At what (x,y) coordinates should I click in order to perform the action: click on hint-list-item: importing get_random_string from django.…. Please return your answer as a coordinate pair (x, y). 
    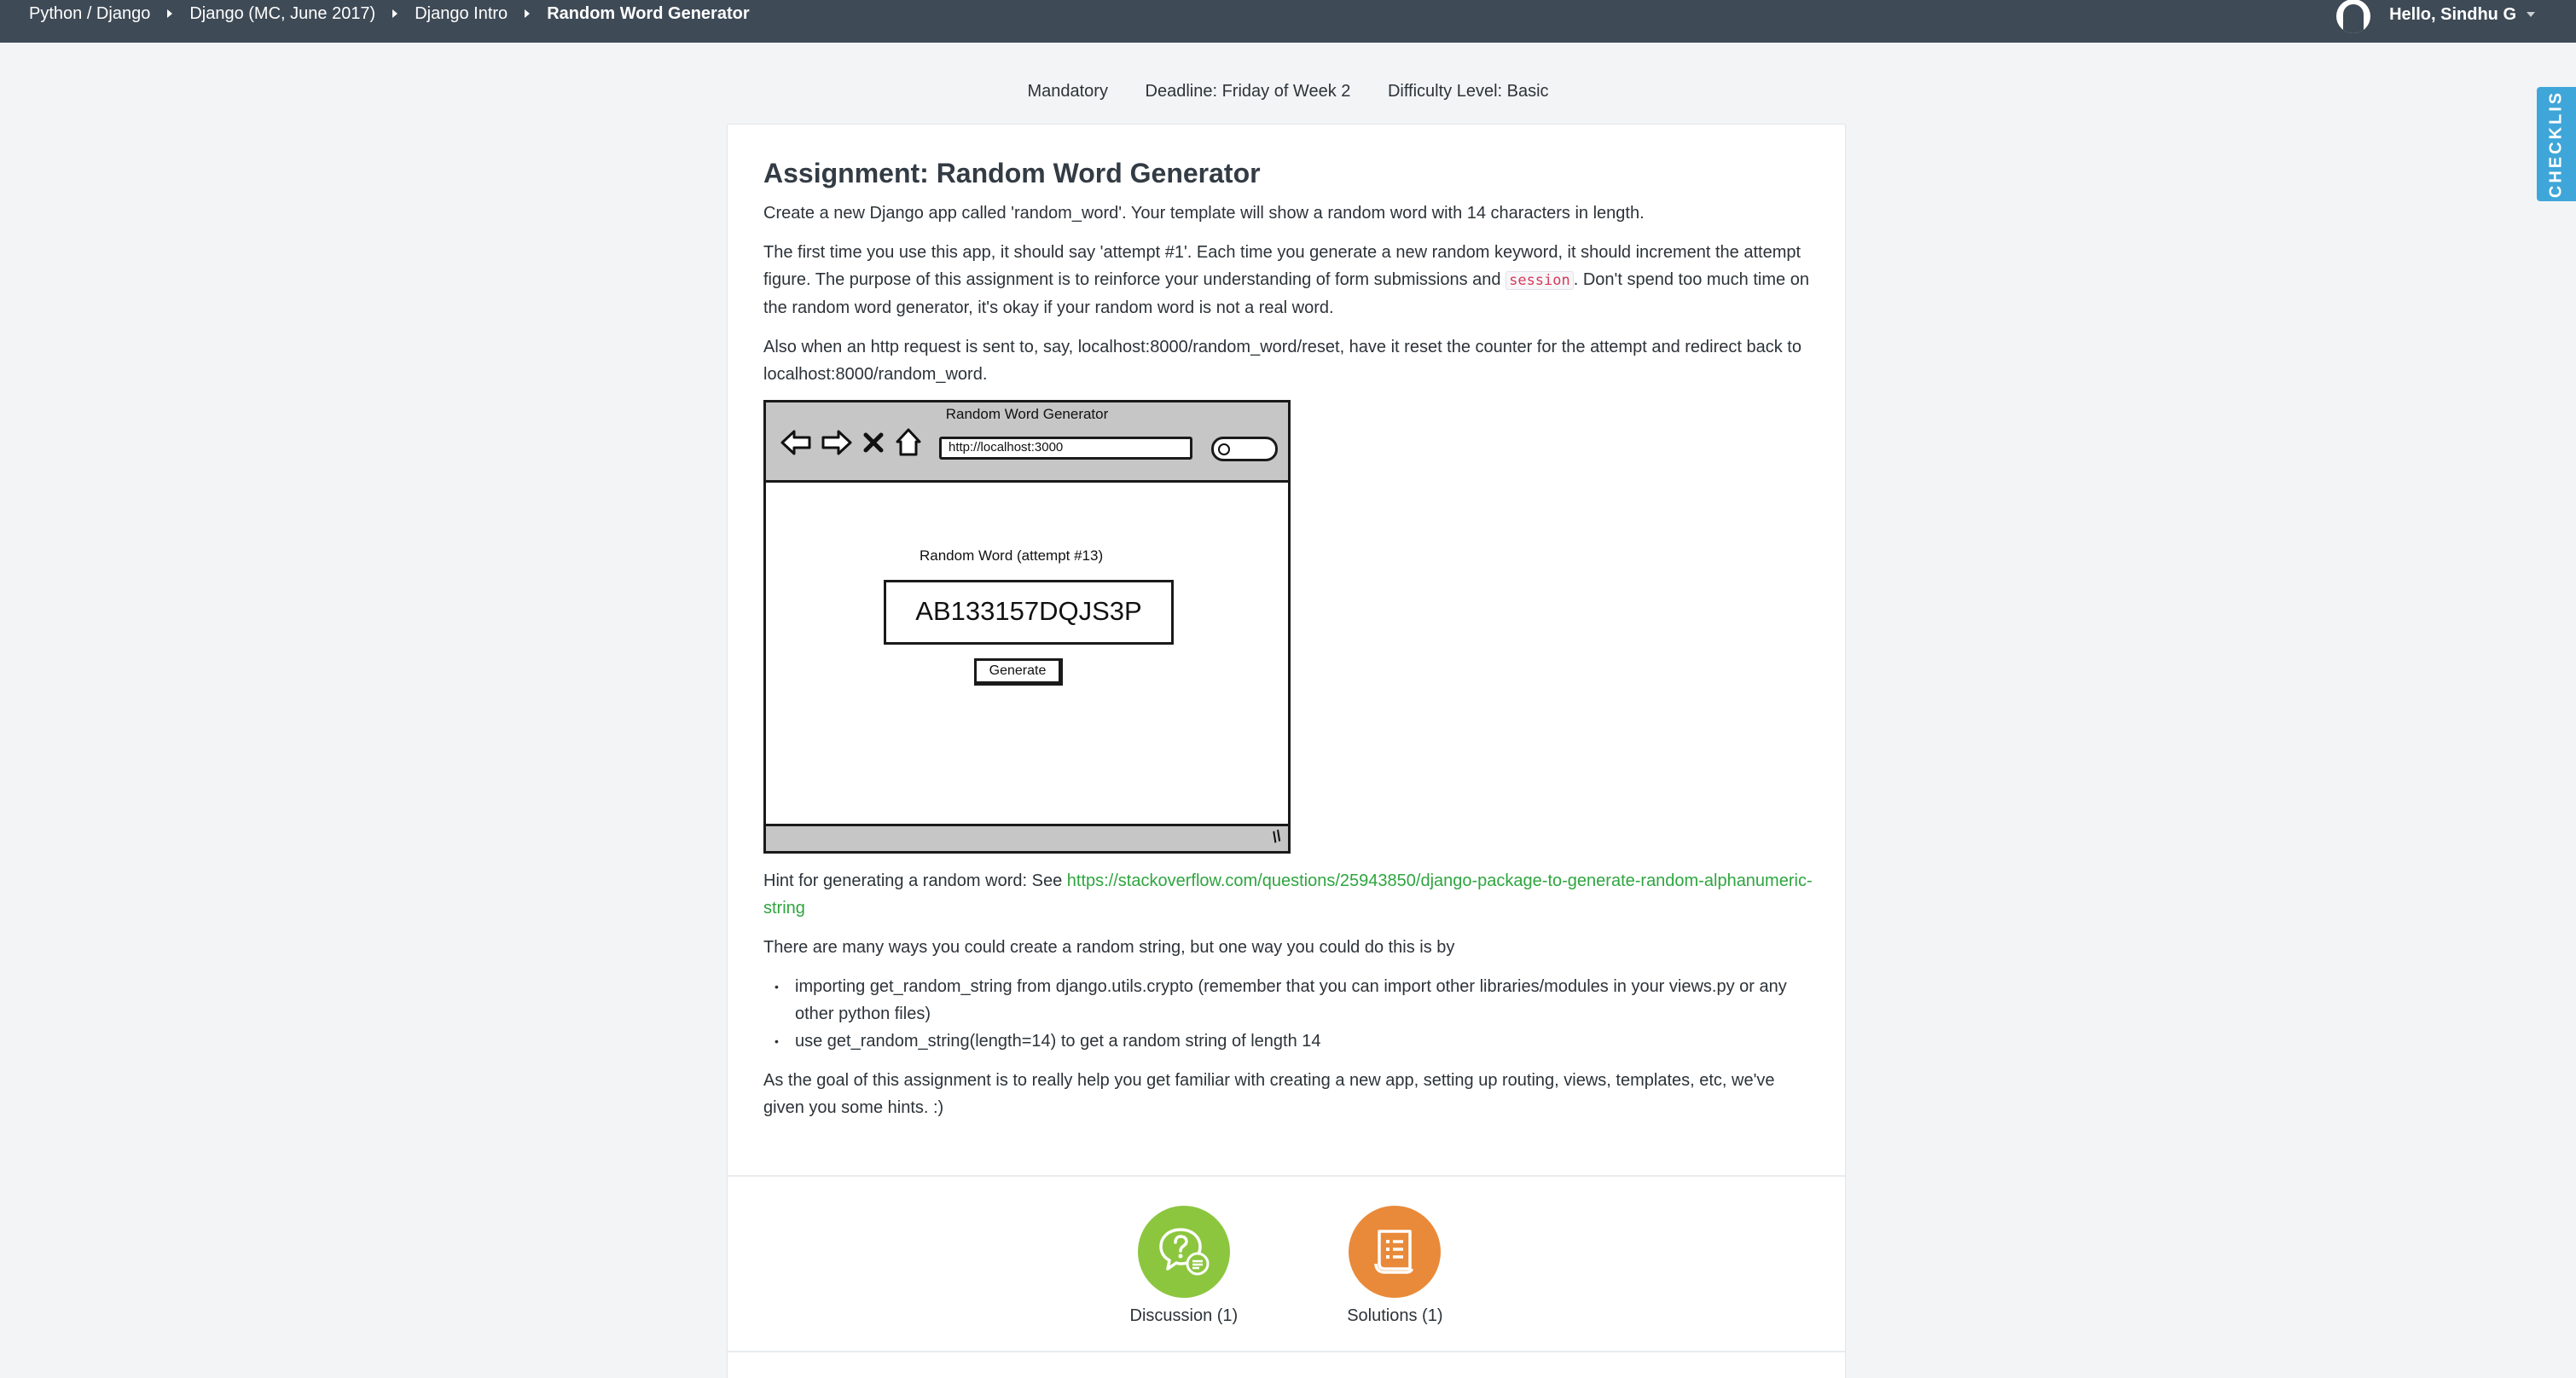
    Looking at the image, I should click on (1294, 1000).